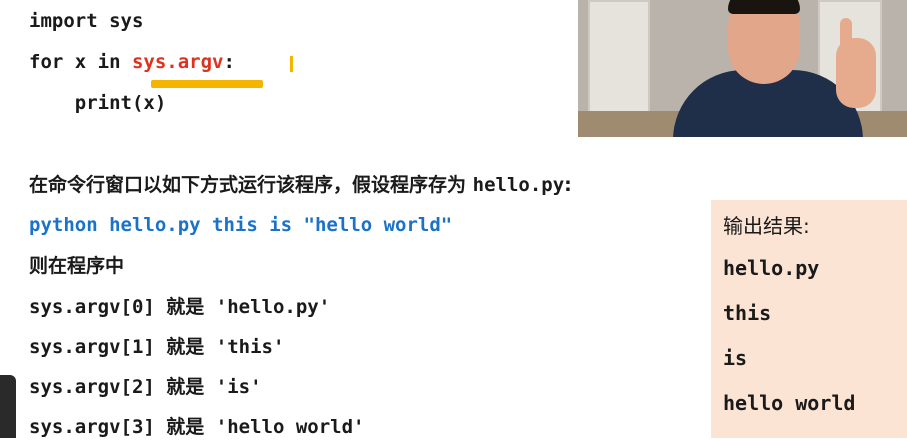 The image size is (907, 440). What do you see at coordinates (207, 84) in the screenshot?
I see `underline-highlight` at bounding box center [207, 84].